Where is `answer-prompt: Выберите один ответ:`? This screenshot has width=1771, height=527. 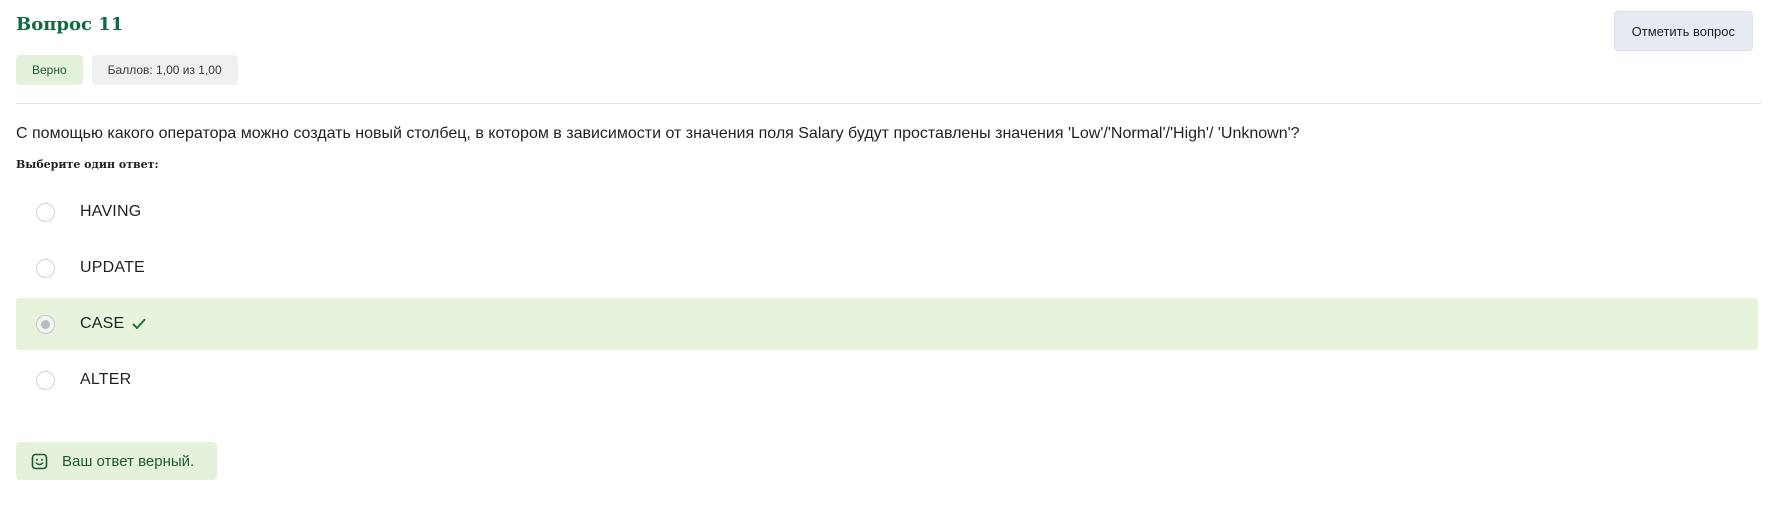
answer-prompt: Выберите один ответ: is located at coordinates (87, 164).